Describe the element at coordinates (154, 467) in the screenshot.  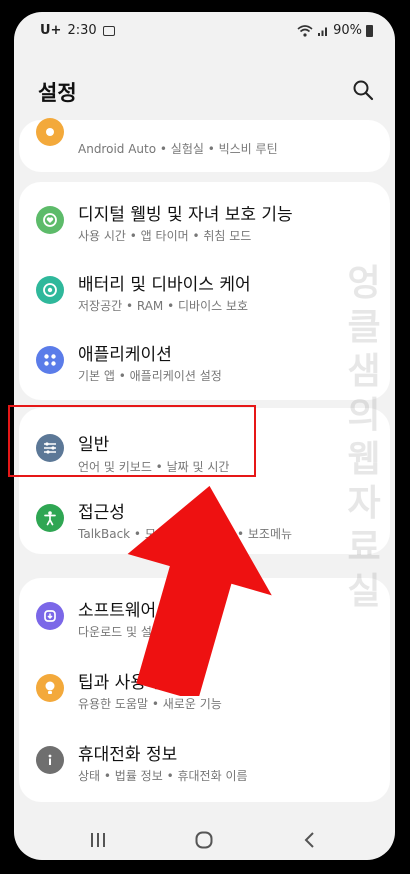
I see `general-subtitle: 언어 및 키보드 • 날짜 및 시간` at that location.